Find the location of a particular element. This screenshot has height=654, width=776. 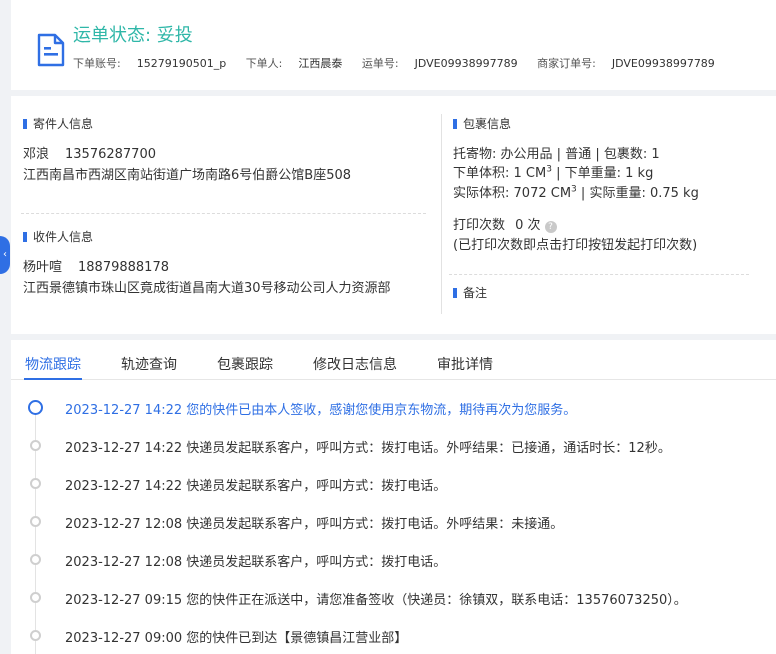

receiver-phone: 18879888178 is located at coordinates (123, 267).